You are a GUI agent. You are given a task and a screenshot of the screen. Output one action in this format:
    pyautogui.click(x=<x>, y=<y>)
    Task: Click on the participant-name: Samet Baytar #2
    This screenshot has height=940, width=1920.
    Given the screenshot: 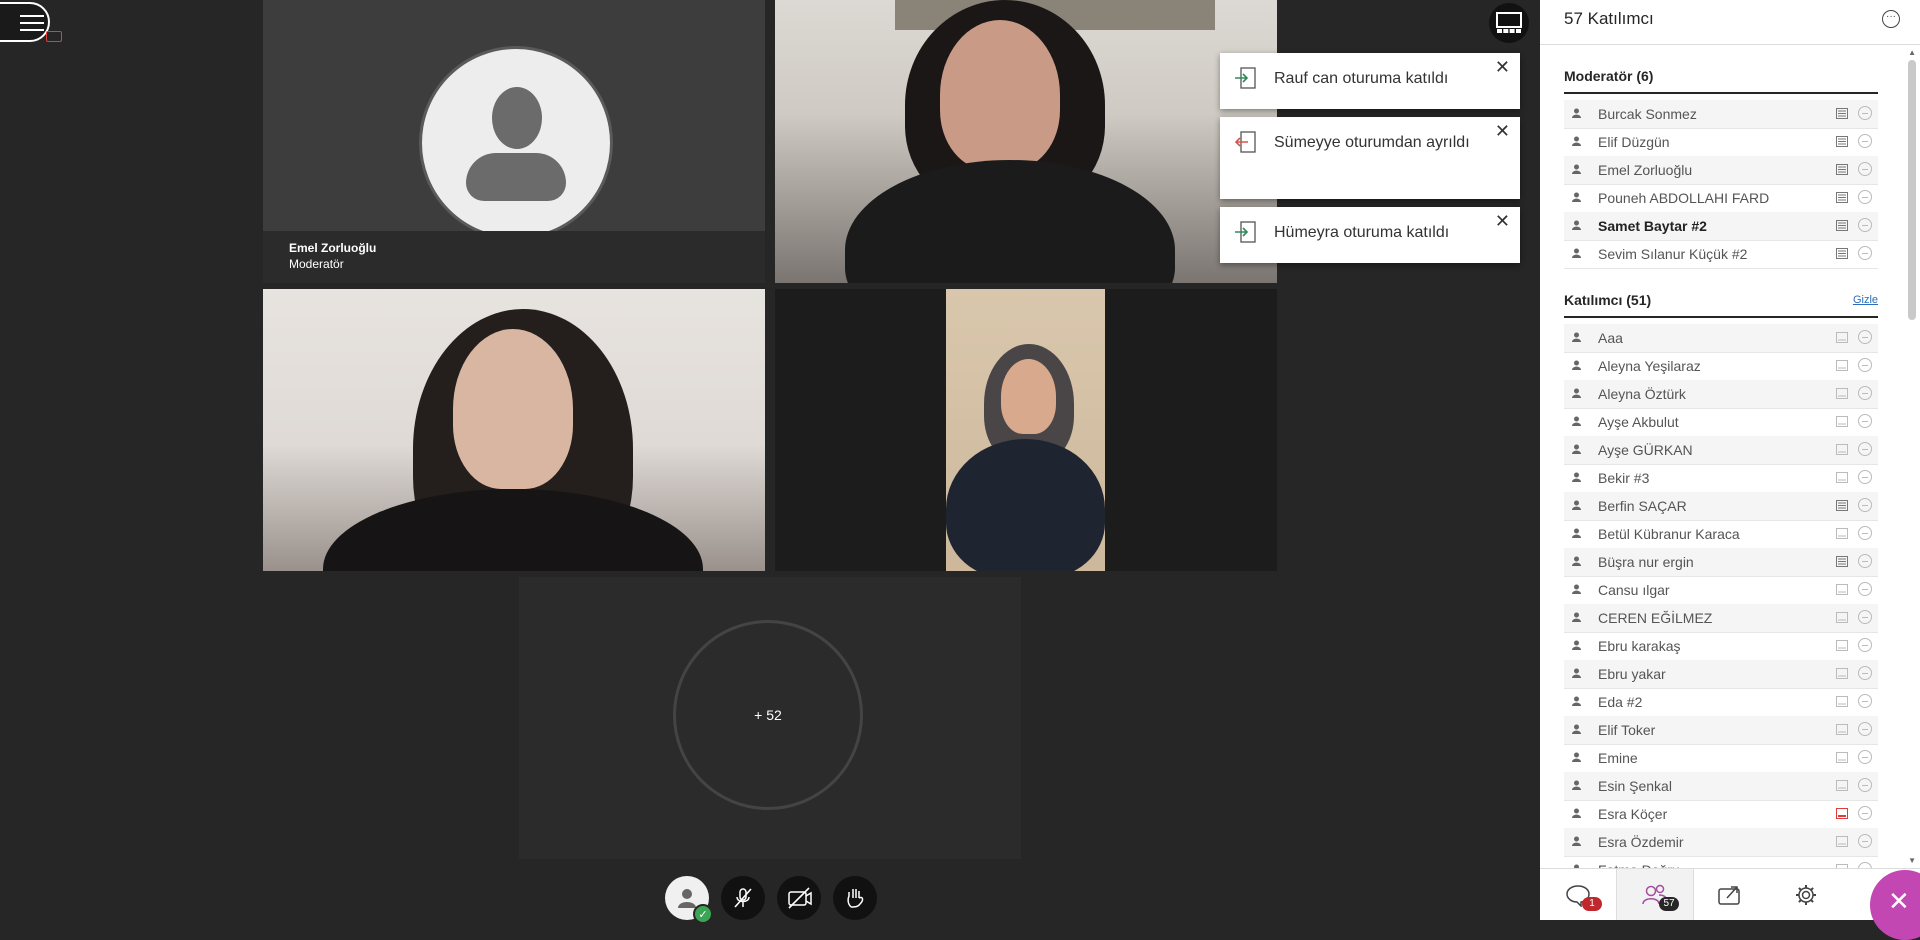 What is the action you would take?
    pyautogui.click(x=1652, y=226)
    